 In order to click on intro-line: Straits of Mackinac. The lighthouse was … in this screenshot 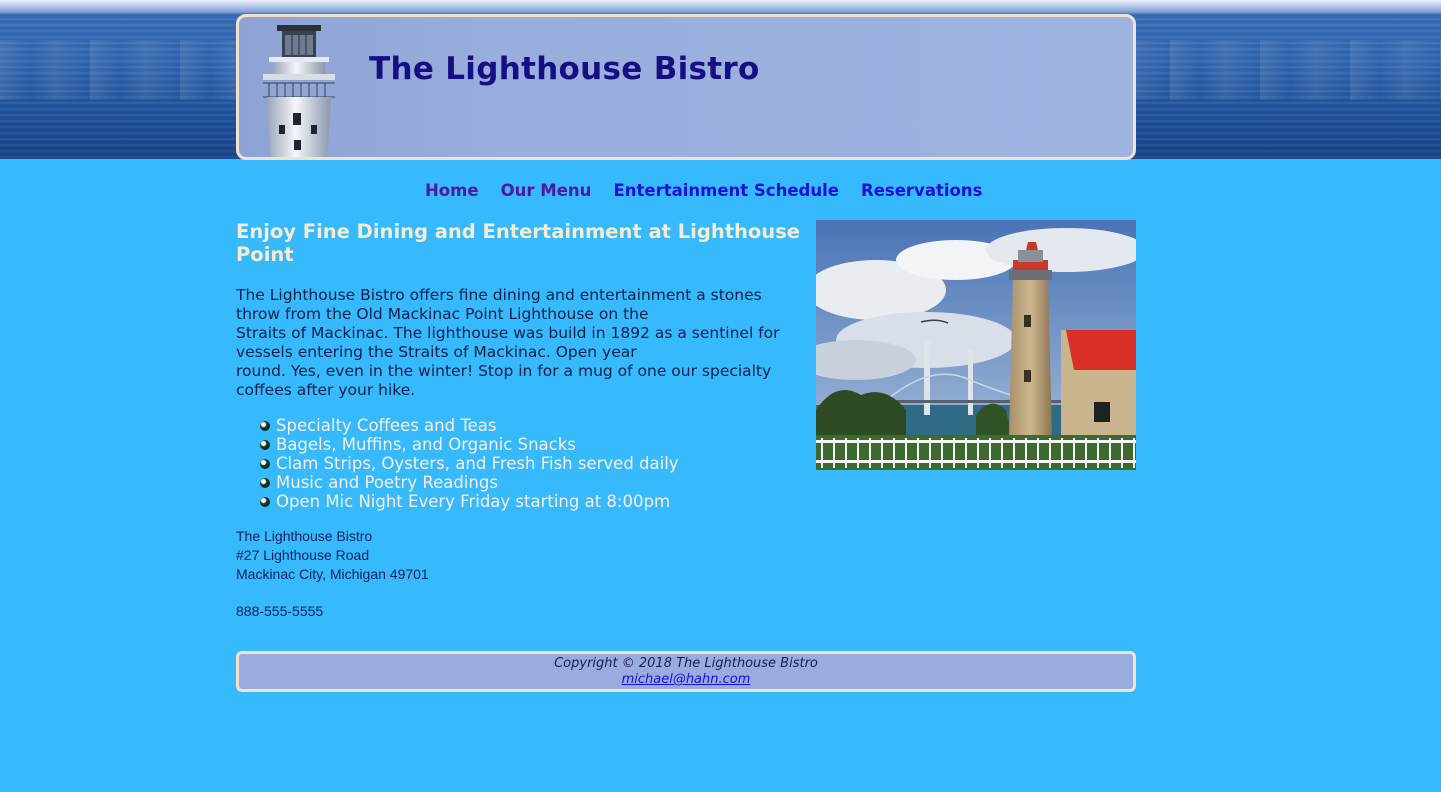, I will do `click(508, 333)`.